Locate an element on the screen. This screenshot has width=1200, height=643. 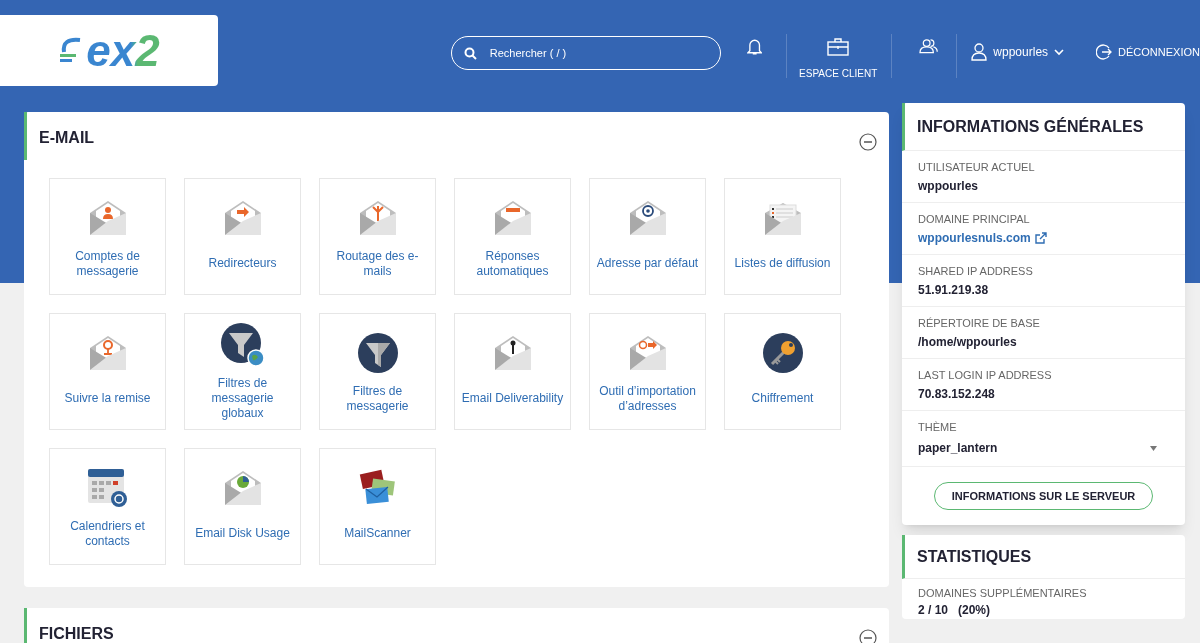
funnel-globe-icon is located at coordinates (242, 345).